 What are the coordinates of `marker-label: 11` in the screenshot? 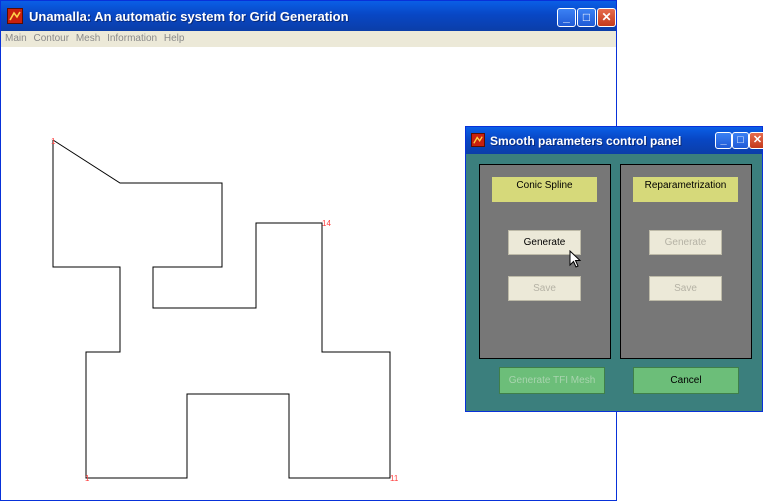 It's located at (394, 478).